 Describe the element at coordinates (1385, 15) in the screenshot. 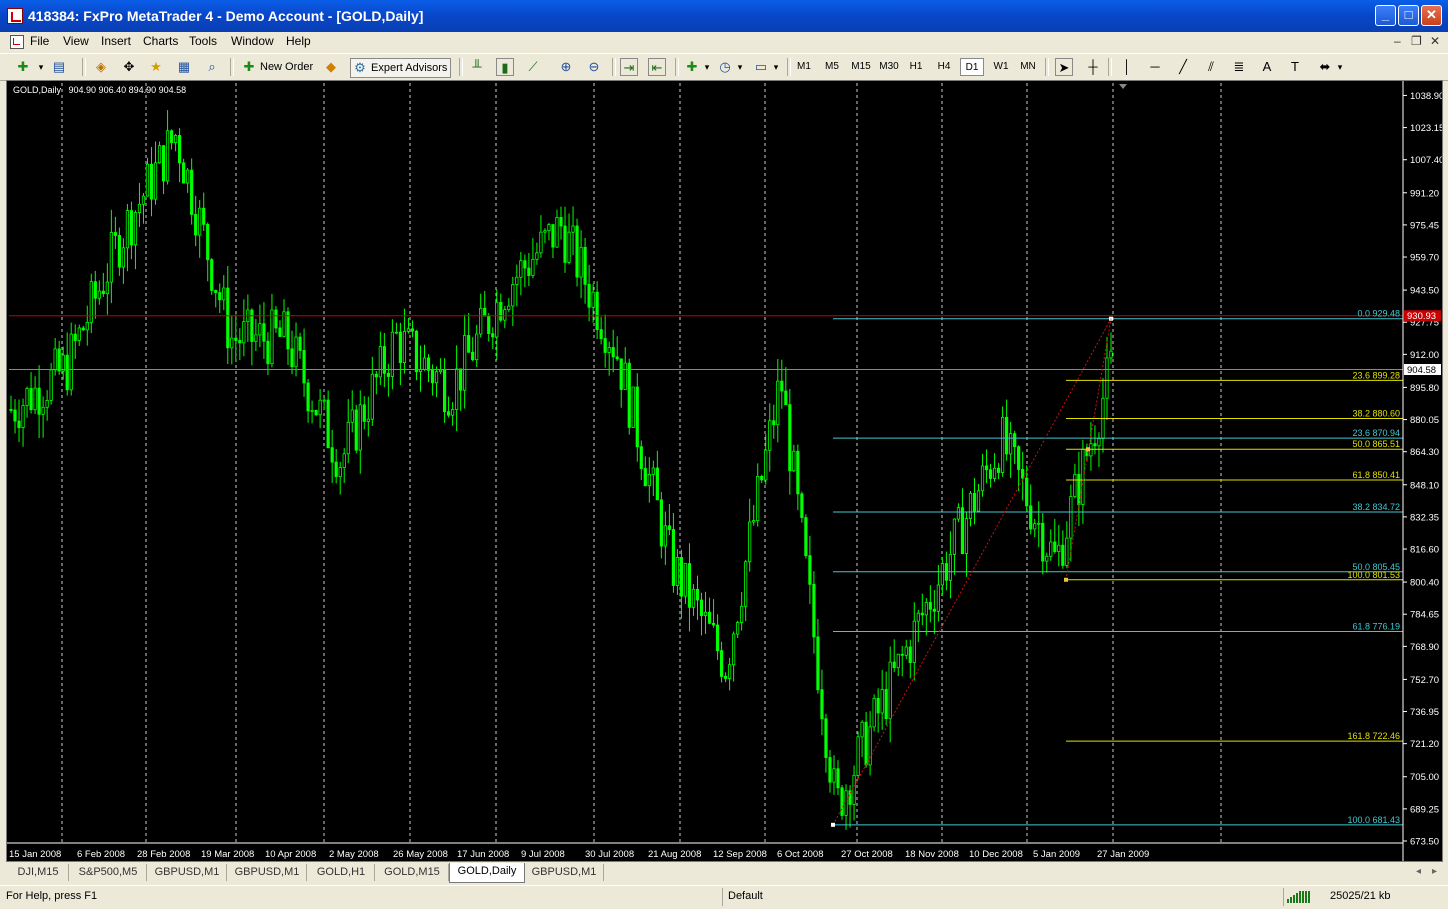

I see `minimize-button: _` at that location.